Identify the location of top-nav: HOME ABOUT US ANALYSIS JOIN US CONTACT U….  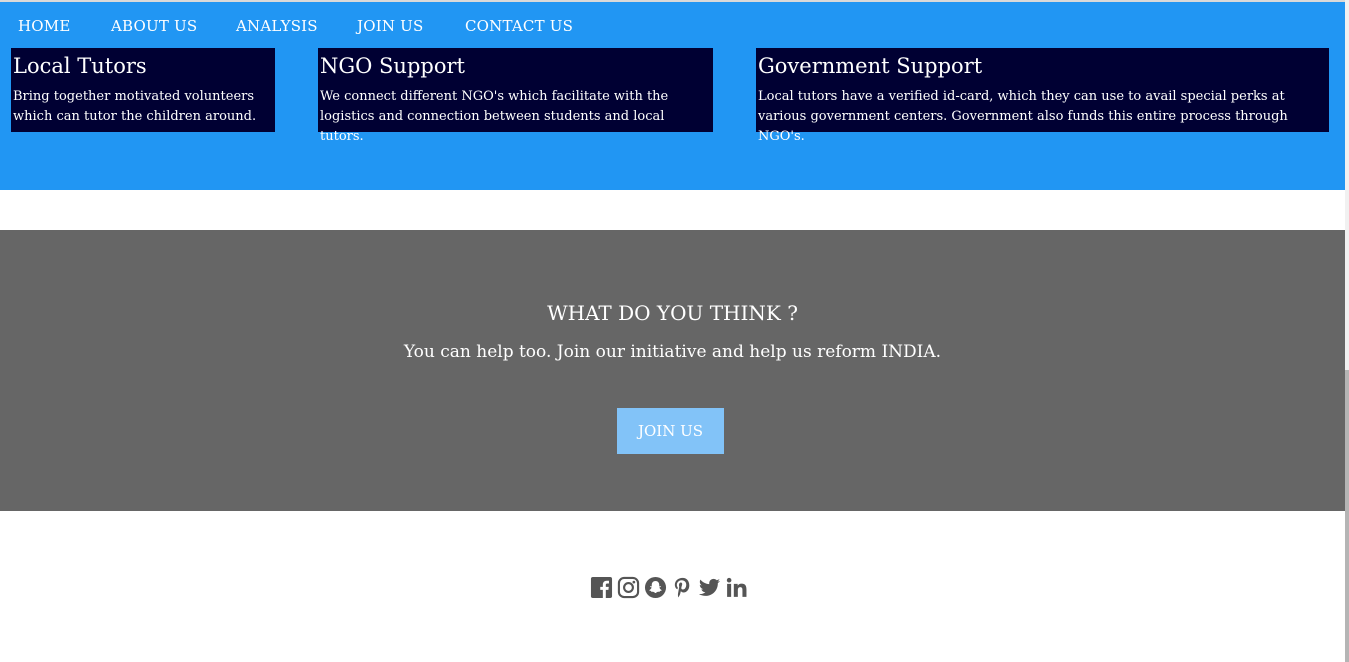
(672, 26).